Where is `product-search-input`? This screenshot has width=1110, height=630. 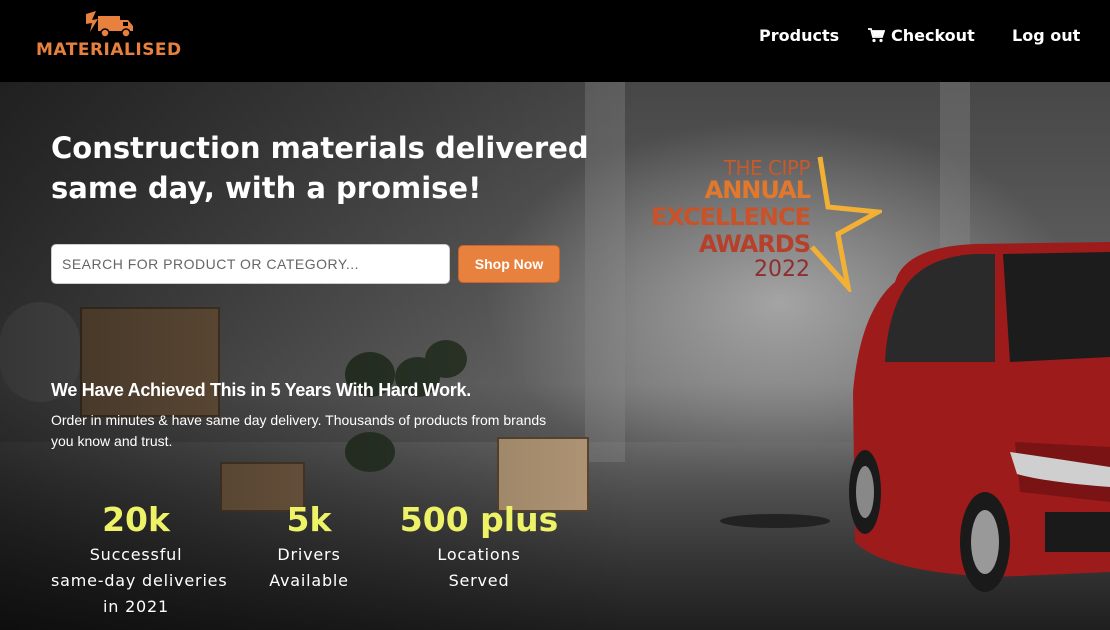 product-search-input is located at coordinates (250, 264).